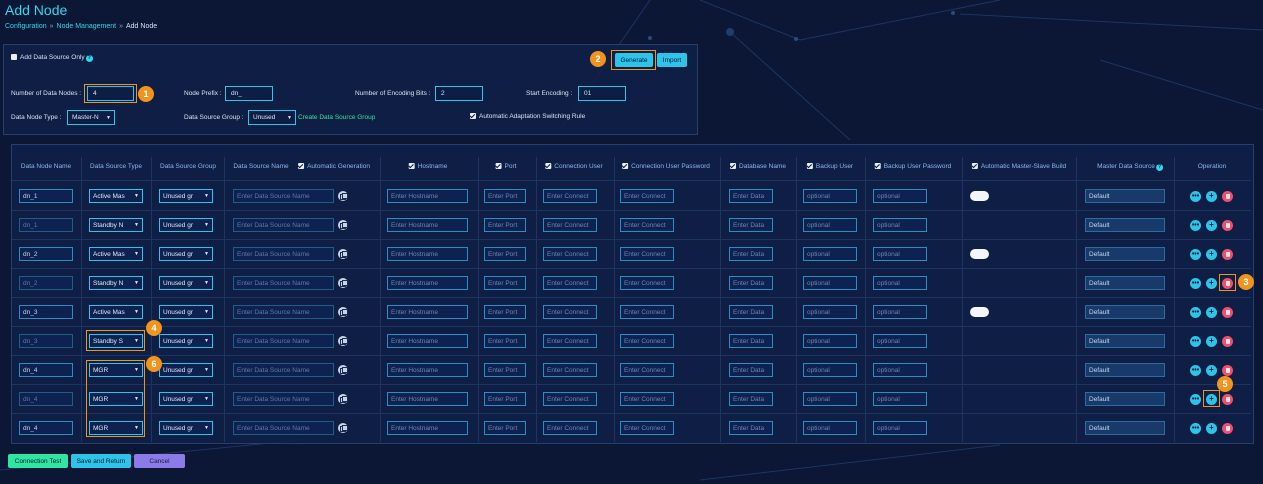 Image resolution: width=1263 pixels, height=484 pixels. What do you see at coordinates (46, 312) in the screenshot?
I see `data-node-name-input: dn_3` at bounding box center [46, 312].